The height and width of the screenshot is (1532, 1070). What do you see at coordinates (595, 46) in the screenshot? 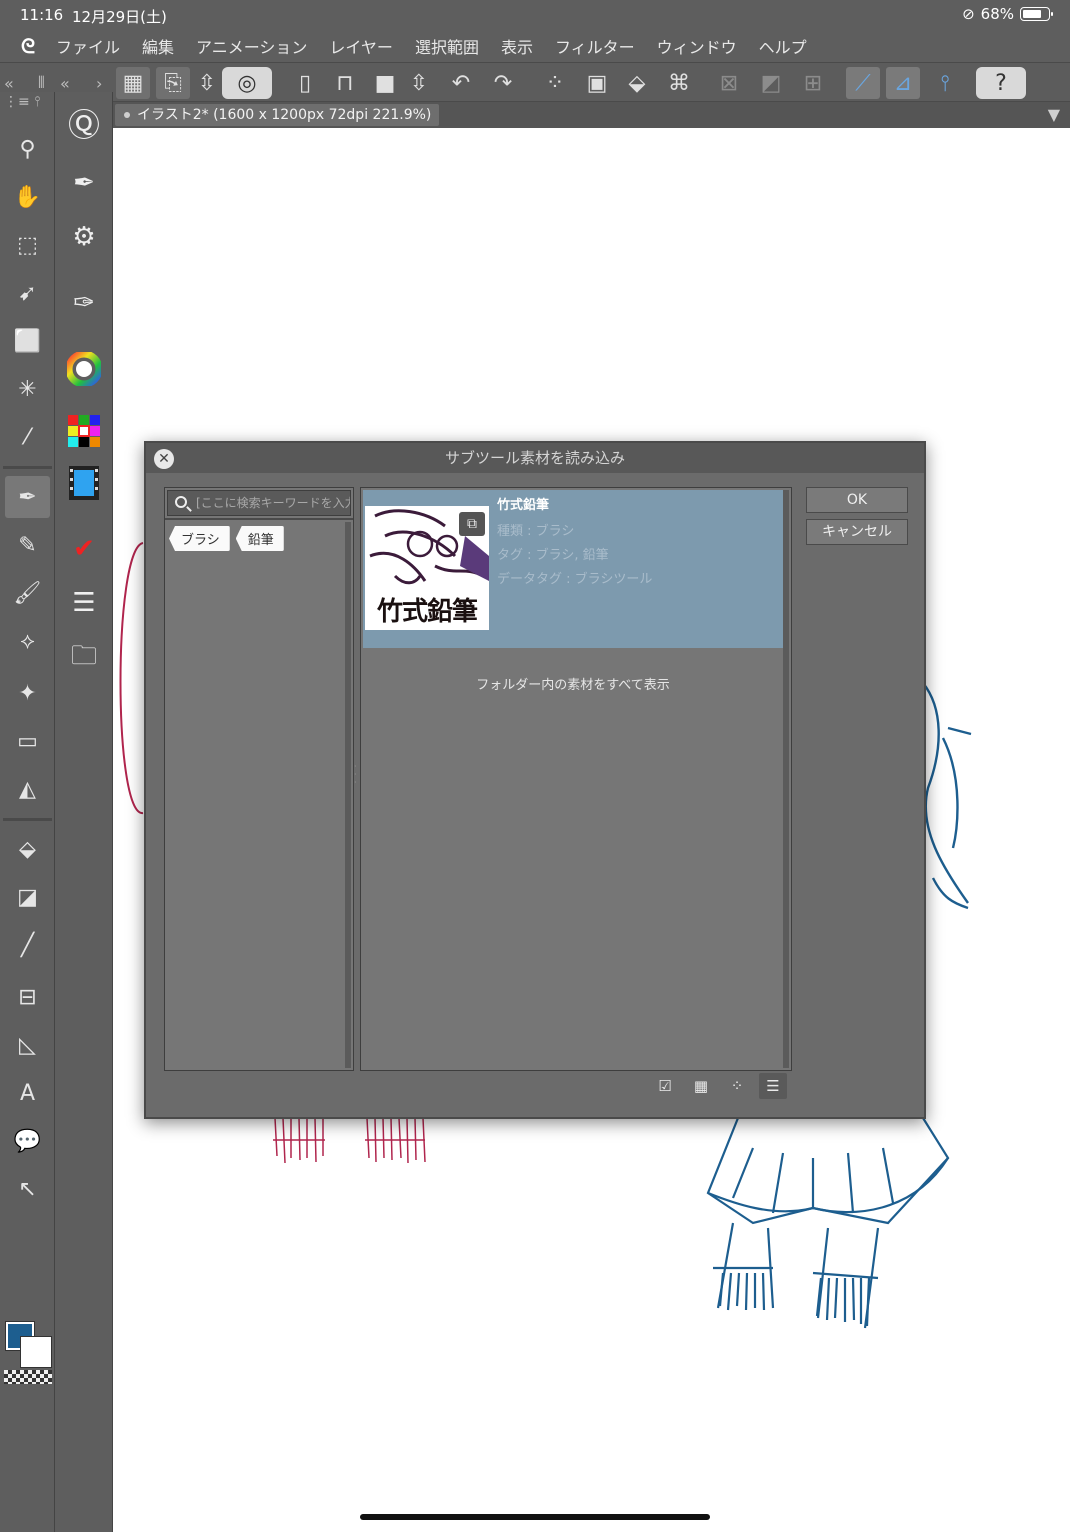
I see `menu-filter: フィルター` at bounding box center [595, 46].